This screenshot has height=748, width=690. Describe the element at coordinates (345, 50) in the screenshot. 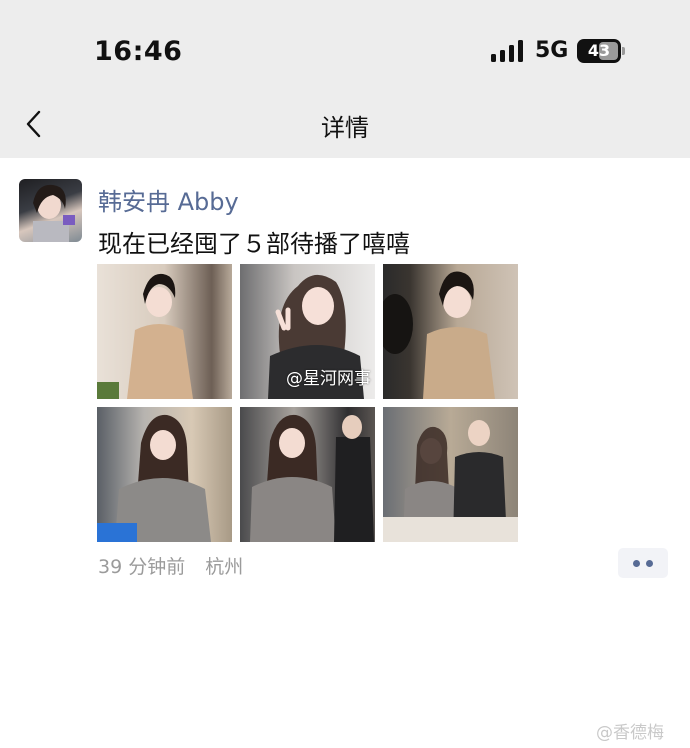

I see `status-bar: 16:46 5G 43` at that location.